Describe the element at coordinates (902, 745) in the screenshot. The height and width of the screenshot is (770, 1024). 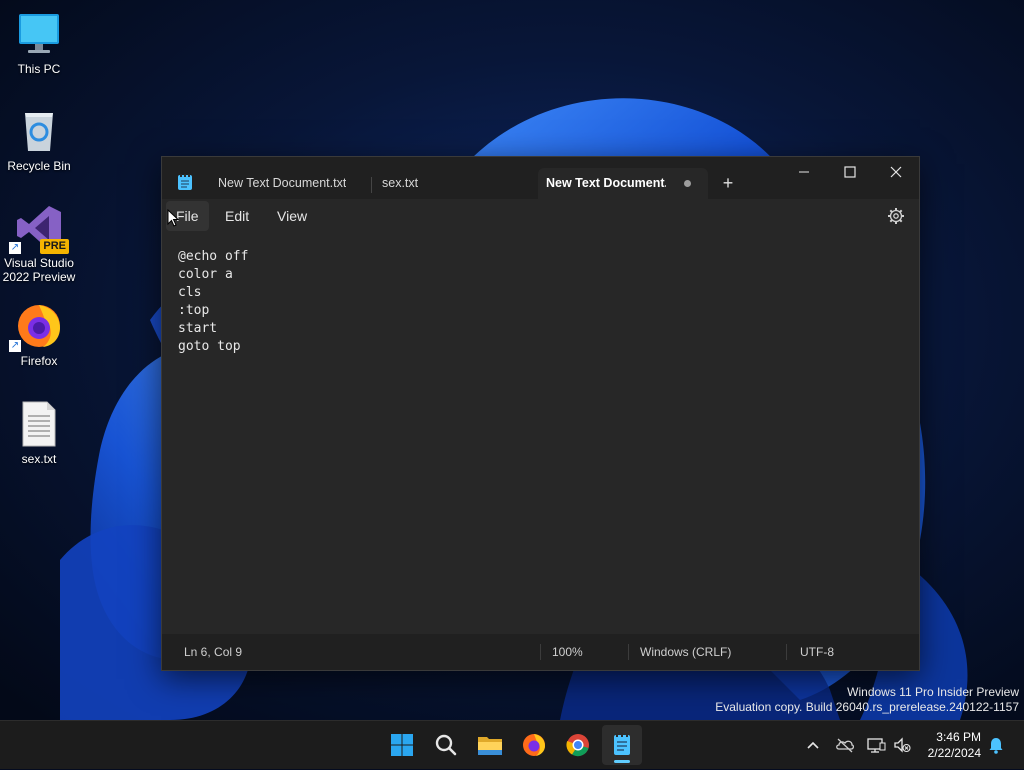
I see `volume-muted-icon` at that location.